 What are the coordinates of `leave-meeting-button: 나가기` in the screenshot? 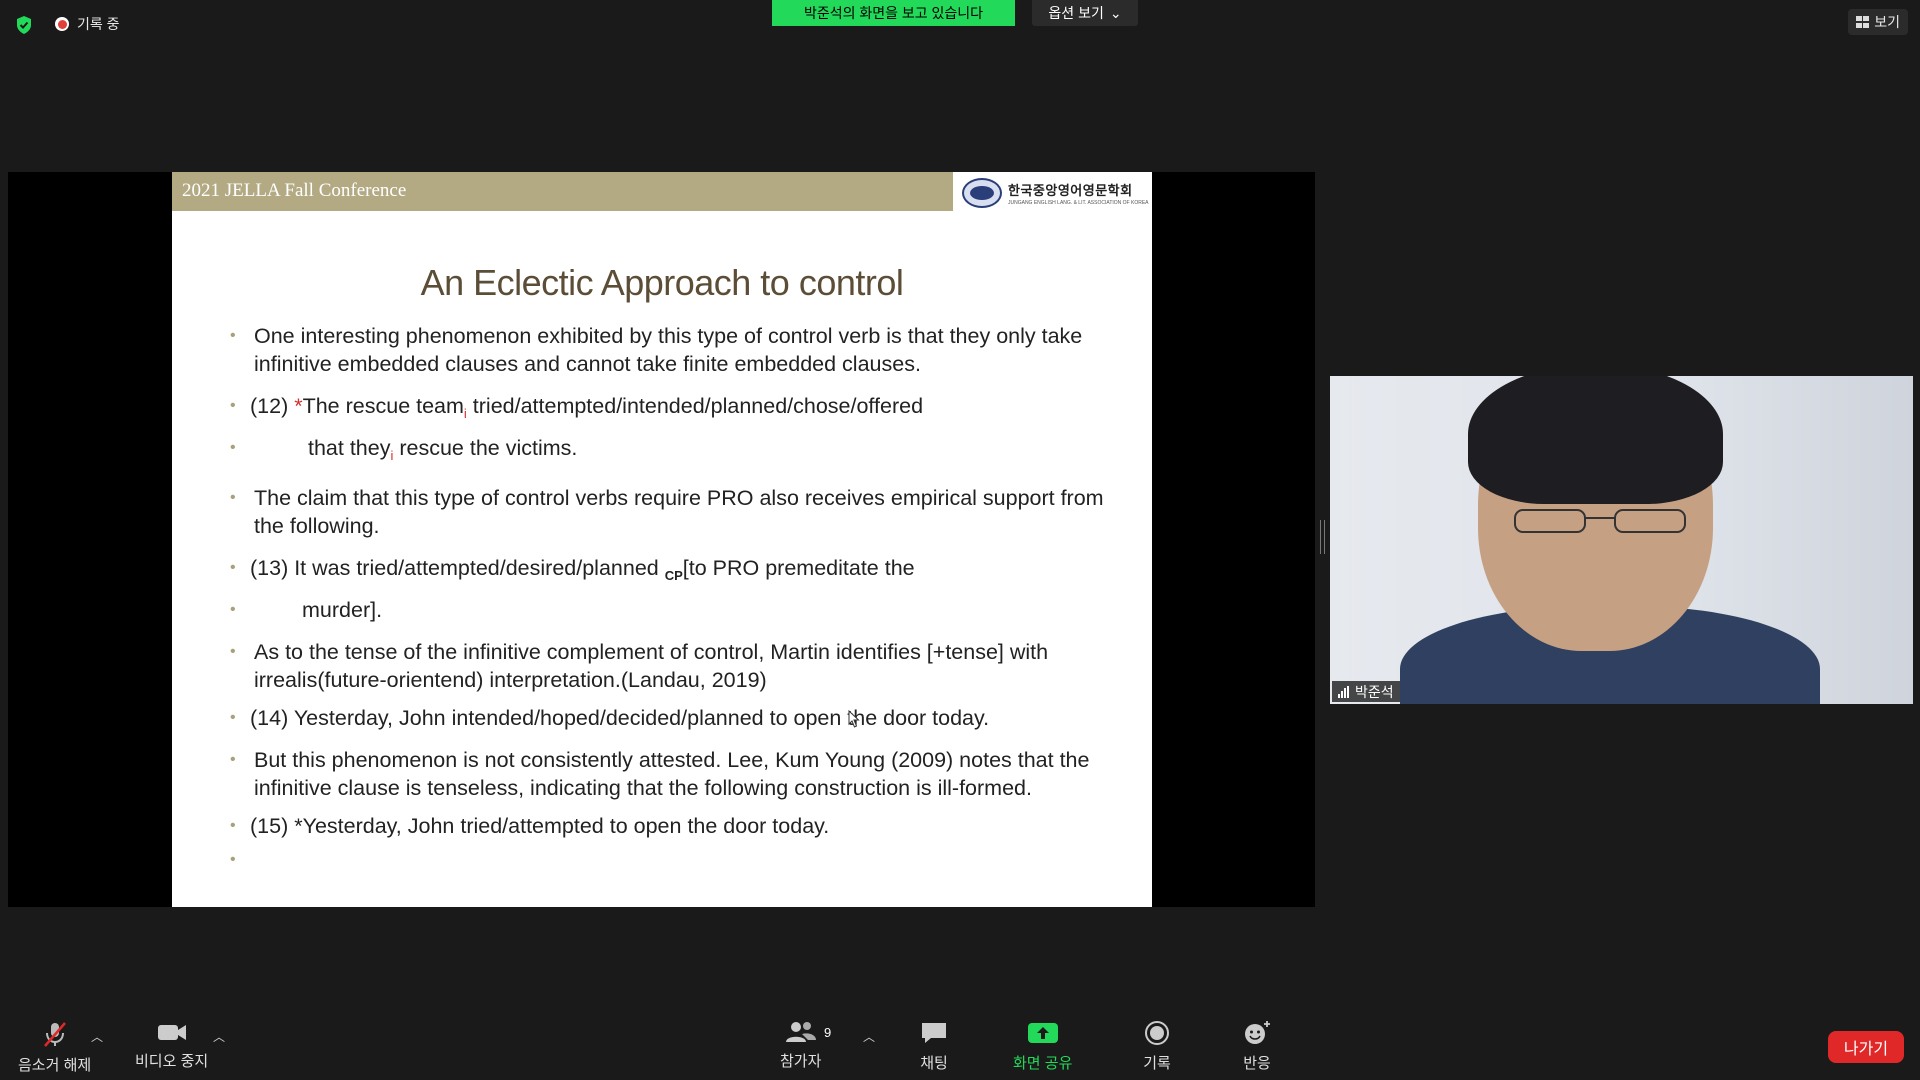 It's located at (1866, 1047).